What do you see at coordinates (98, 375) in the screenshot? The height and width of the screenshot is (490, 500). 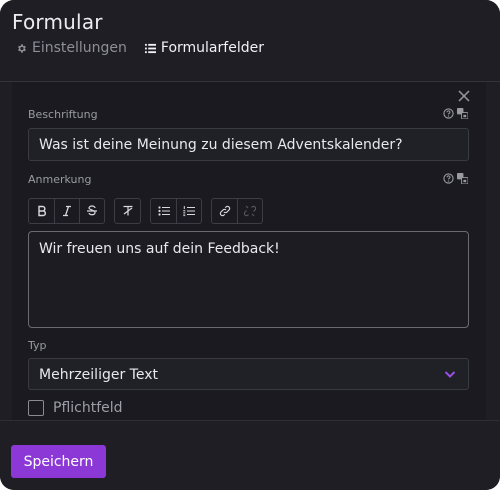 I see `type-select-value: Mehrzeiliger Text` at bounding box center [98, 375].